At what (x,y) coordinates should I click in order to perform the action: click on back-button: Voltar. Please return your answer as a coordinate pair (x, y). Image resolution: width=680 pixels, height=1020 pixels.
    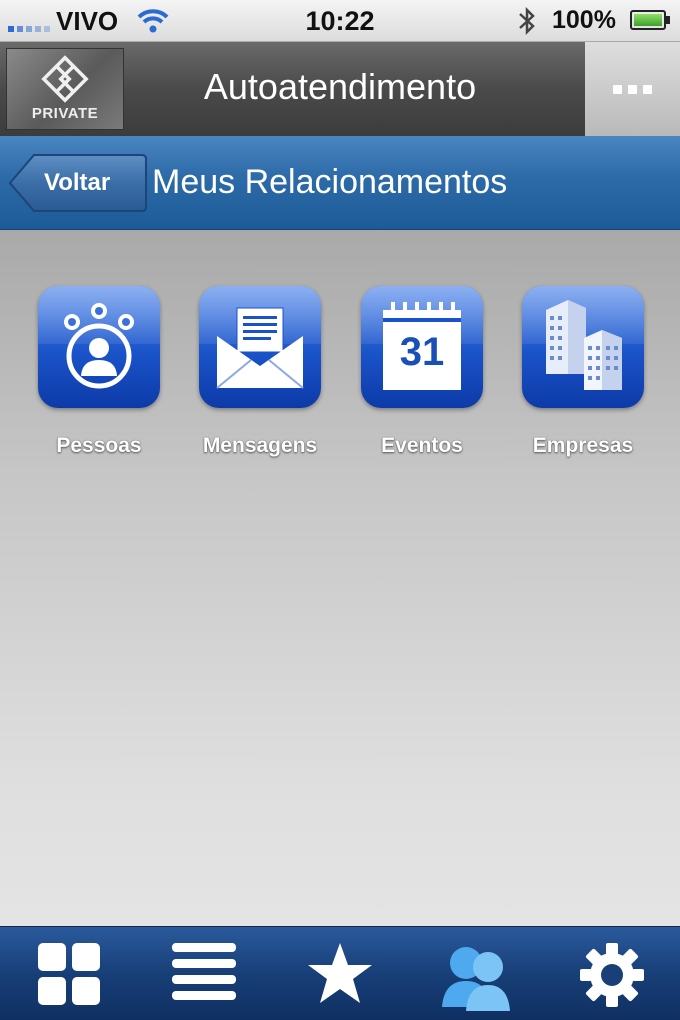
    Looking at the image, I should click on (78, 183).